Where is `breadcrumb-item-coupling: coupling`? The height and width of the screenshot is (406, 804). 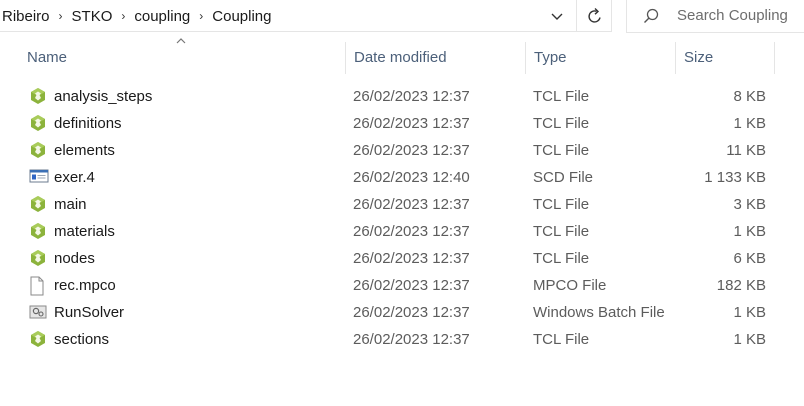
breadcrumb-item-coupling: coupling is located at coordinates (162, 16).